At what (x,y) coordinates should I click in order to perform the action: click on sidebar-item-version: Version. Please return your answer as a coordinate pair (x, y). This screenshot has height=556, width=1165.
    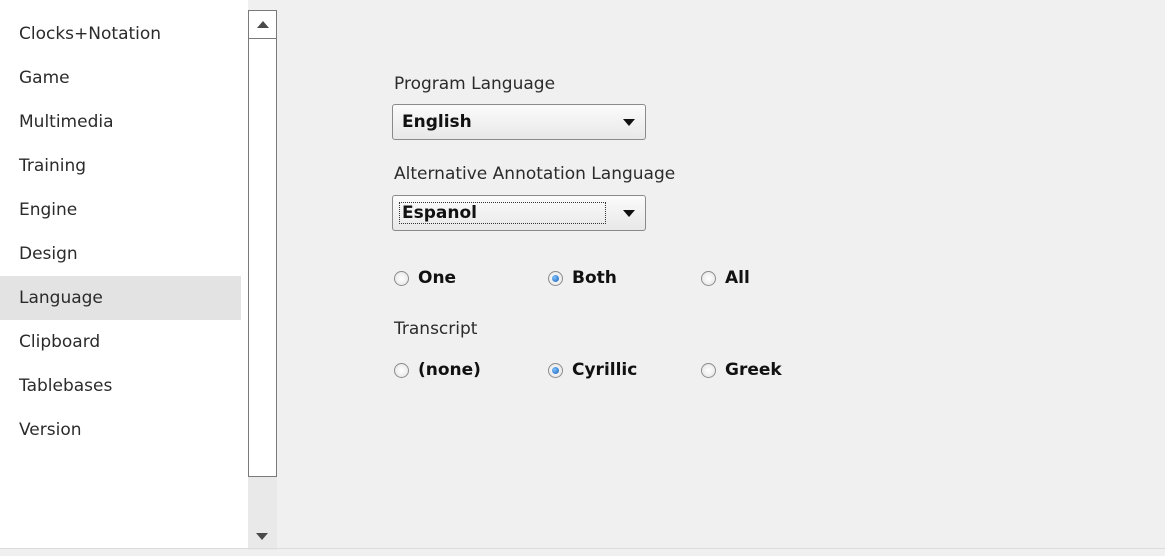
    Looking at the image, I should click on (120, 430).